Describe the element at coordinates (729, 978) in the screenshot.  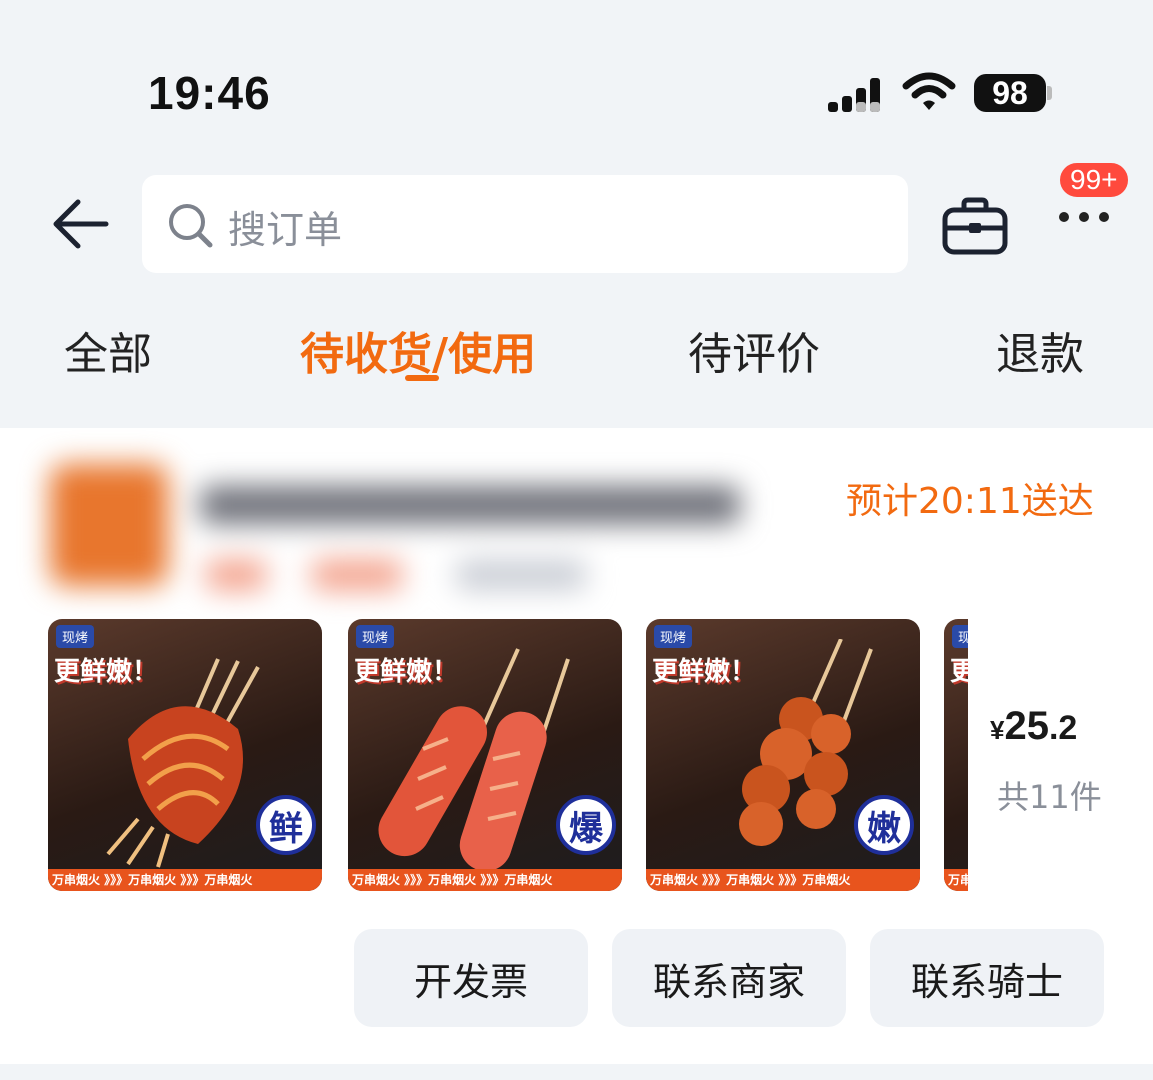
I see `contact-merchant-button: 联系商家` at that location.